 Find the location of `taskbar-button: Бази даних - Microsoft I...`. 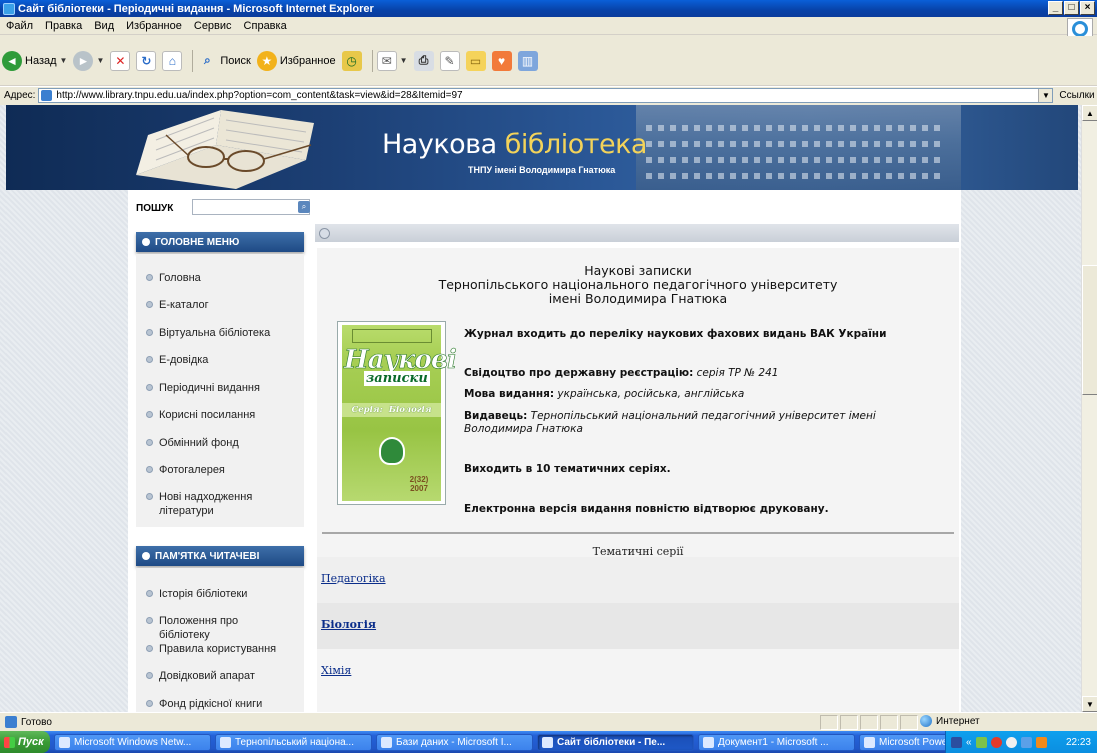

taskbar-button: Бази даних - Microsoft I... is located at coordinates (454, 742).